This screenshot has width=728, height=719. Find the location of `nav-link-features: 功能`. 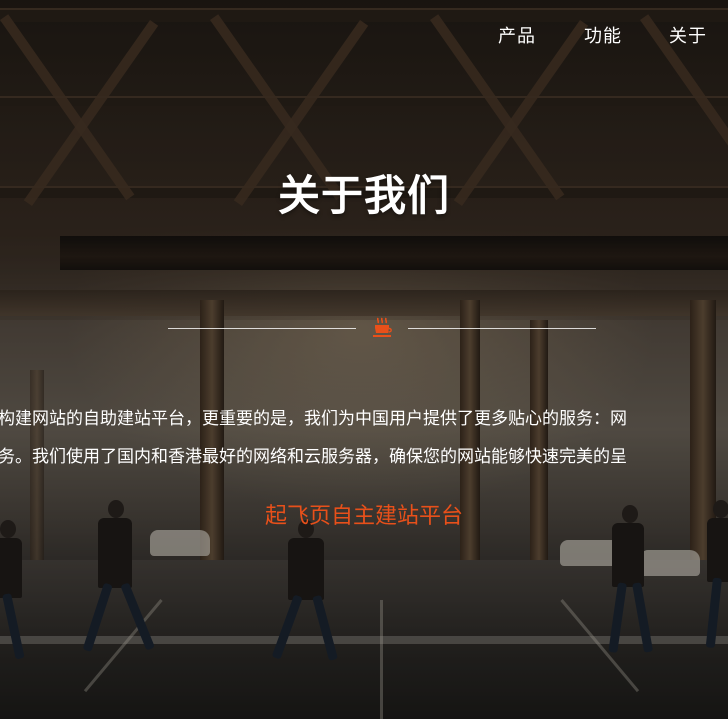

nav-link-features: 功能 is located at coordinates (603, 35).